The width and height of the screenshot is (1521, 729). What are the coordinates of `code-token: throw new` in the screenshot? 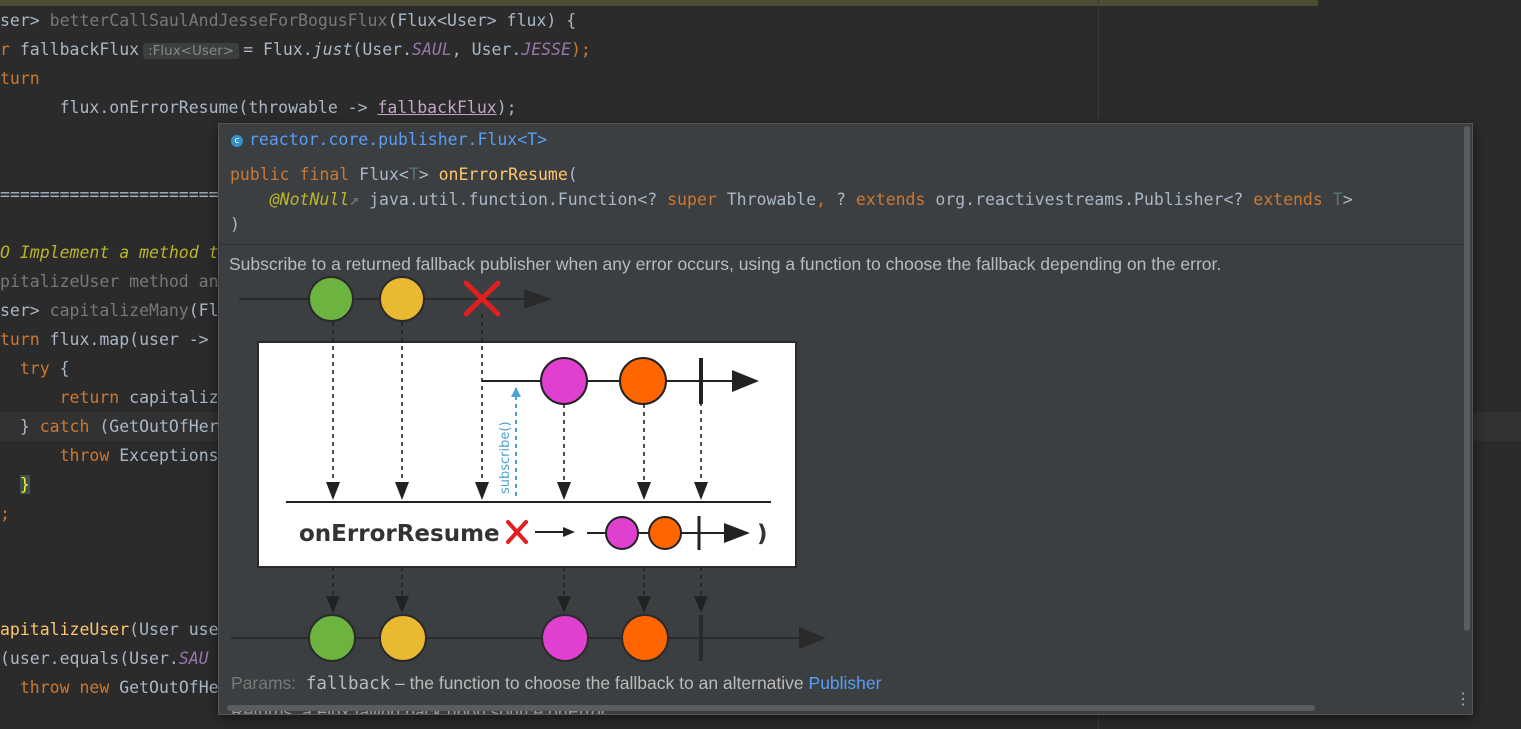 It's located at (69, 687).